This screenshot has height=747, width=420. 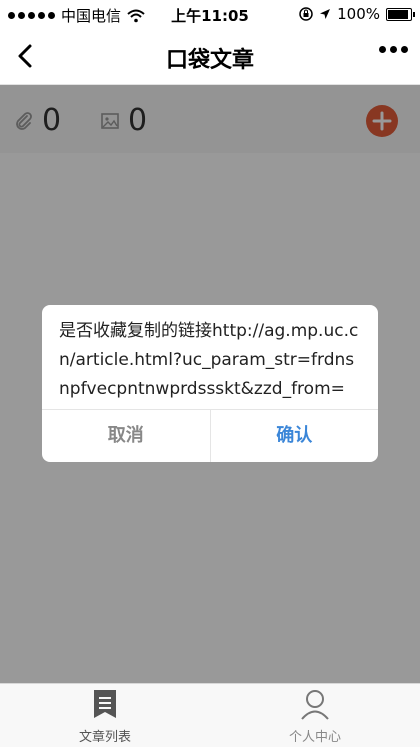 I want to click on more-button, so click(x=393, y=49).